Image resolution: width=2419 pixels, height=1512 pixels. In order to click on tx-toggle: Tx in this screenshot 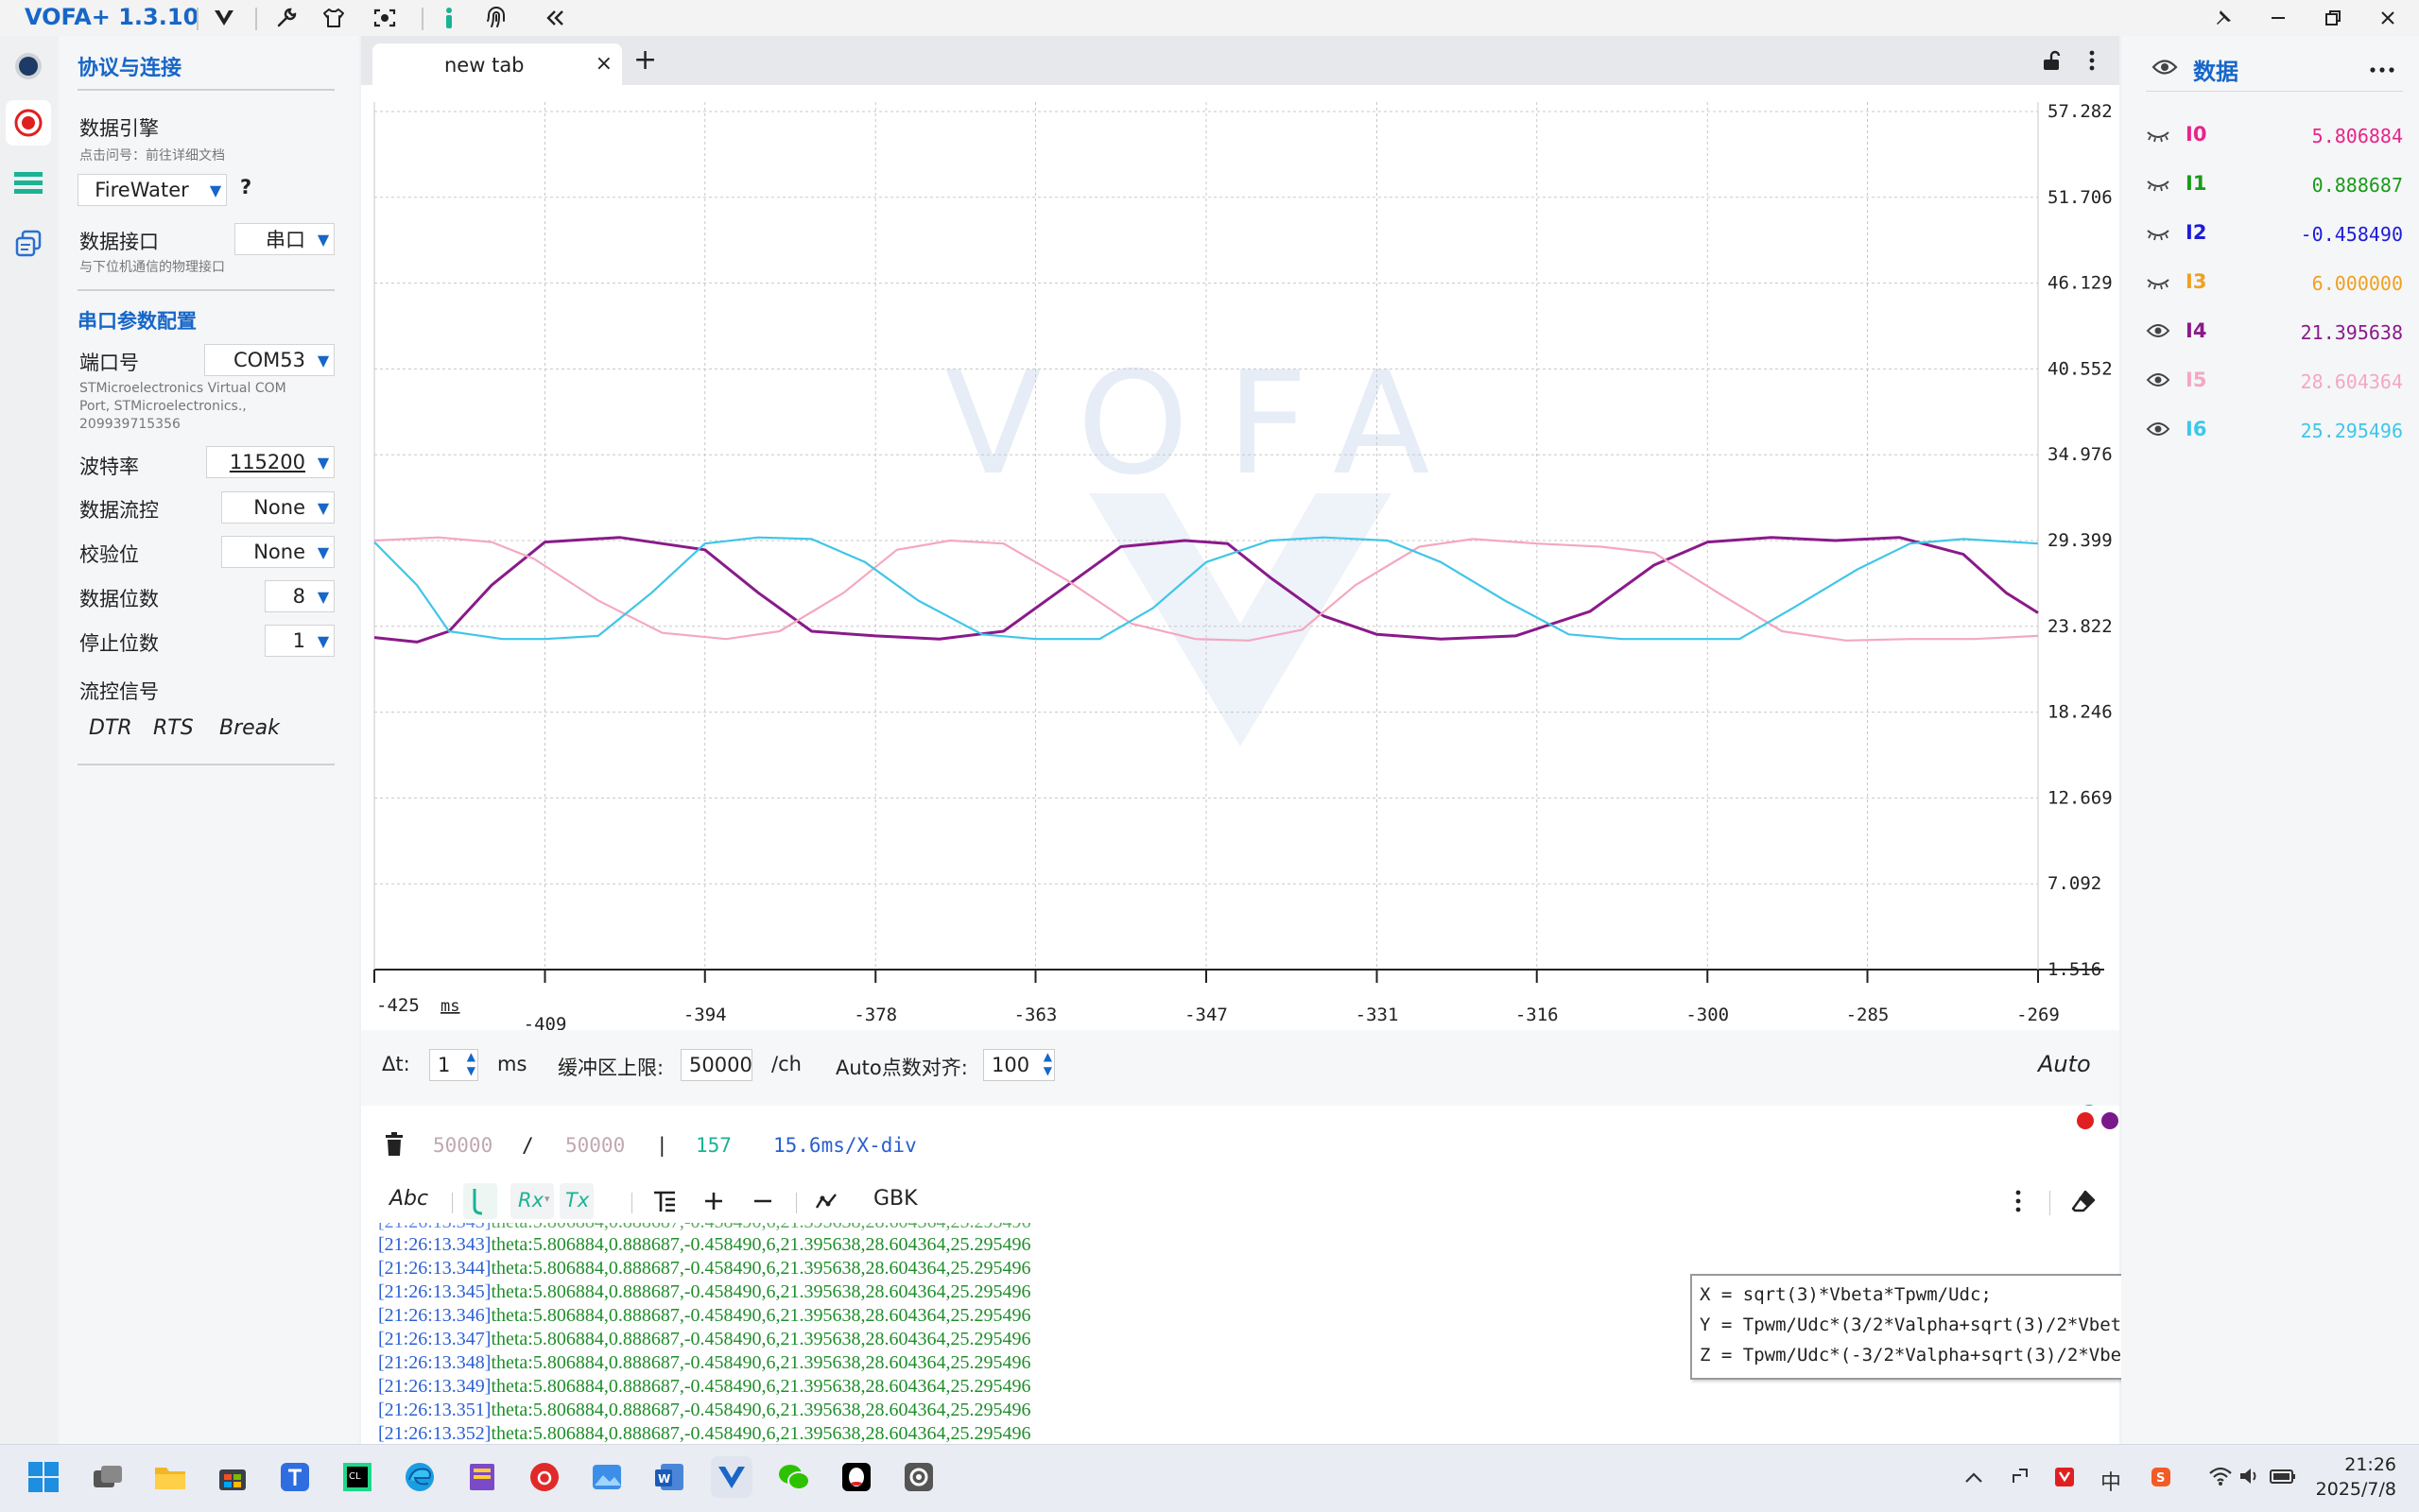, I will do `click(577, 1201)`.